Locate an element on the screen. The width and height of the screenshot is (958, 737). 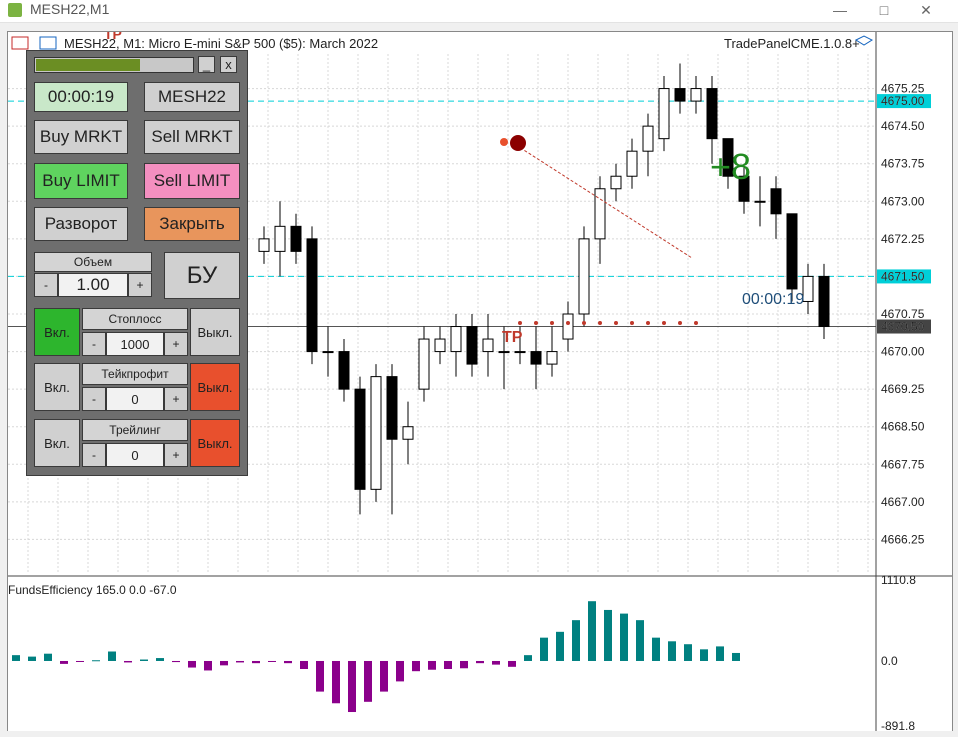
stoploss-off-button: Выкл. is located at coordinates (215, 332).